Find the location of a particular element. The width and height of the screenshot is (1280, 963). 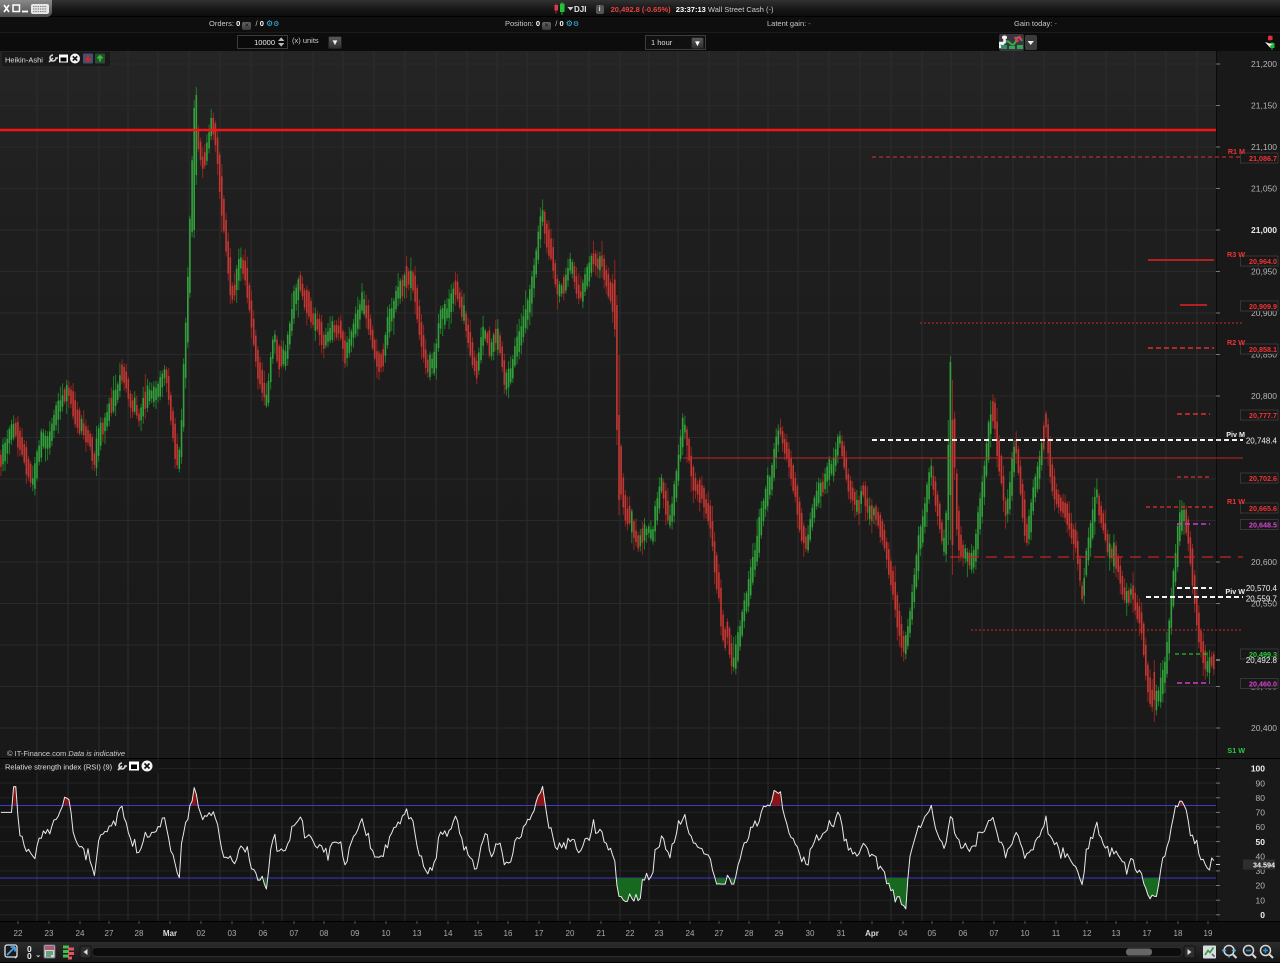

svg-text: 70 is located at coordinates (1261, 813).